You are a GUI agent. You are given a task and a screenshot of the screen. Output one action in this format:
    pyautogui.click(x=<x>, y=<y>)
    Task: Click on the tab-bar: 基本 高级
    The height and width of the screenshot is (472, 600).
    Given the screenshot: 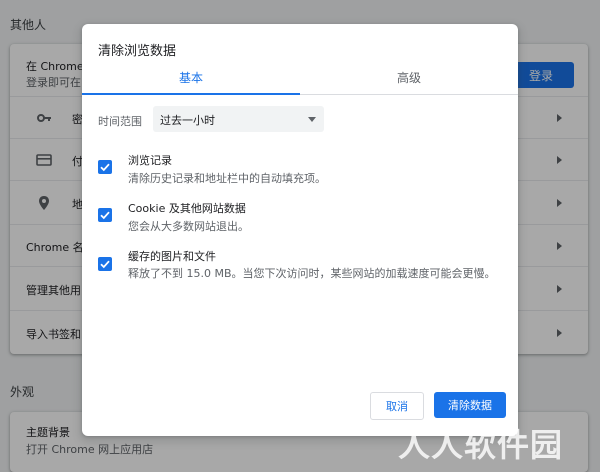 What is the action you would take?
    pyautogui.click(x=300, y=77)
    